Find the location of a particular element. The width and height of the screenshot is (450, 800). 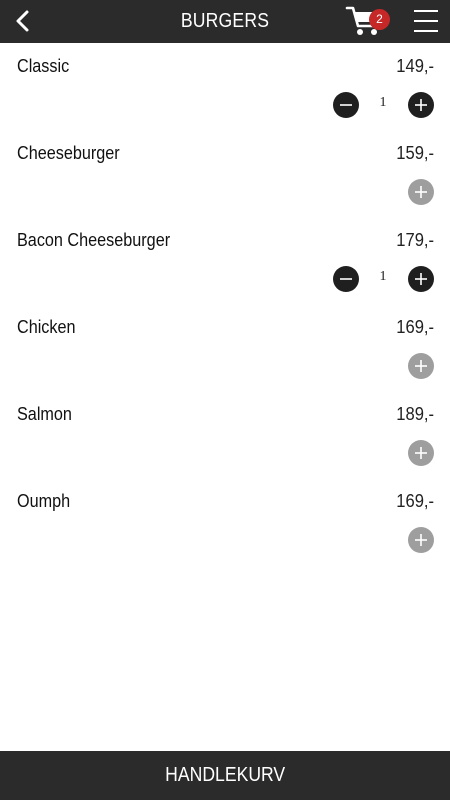

shopping-cart-button: HANDLEKURV is located at coordinates (225, 775).